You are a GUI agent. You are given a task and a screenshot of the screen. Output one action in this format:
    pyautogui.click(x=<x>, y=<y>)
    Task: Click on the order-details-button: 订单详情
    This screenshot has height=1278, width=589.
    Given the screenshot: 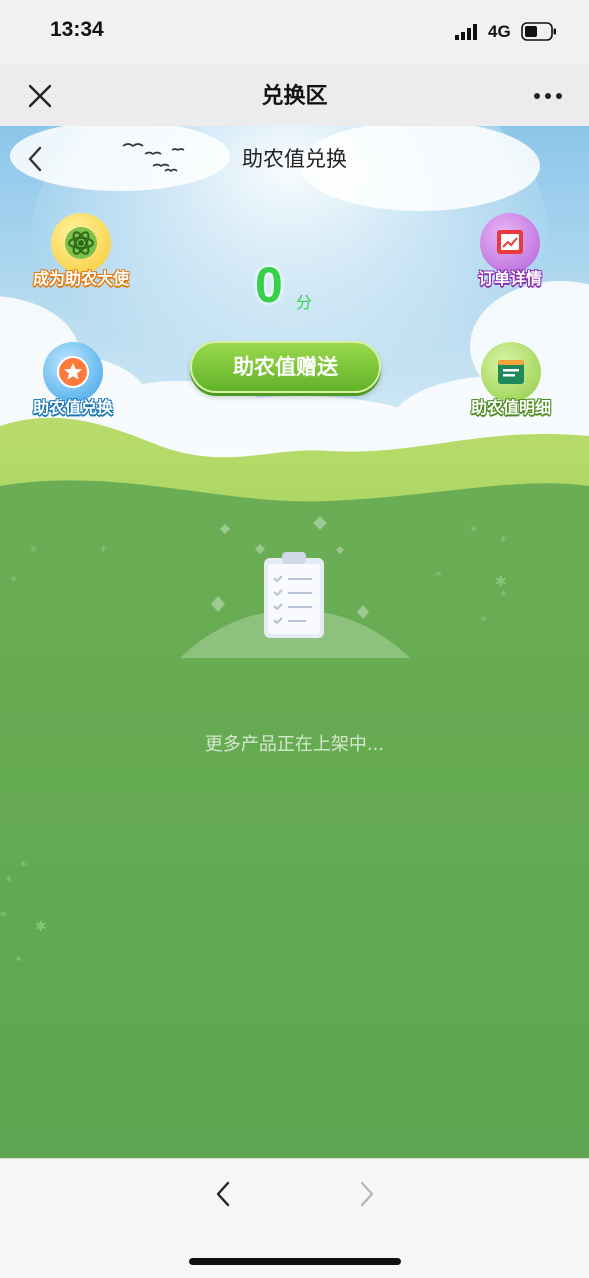 What is the action you would take?
    pyautogui.click(x=510, y=251)
    